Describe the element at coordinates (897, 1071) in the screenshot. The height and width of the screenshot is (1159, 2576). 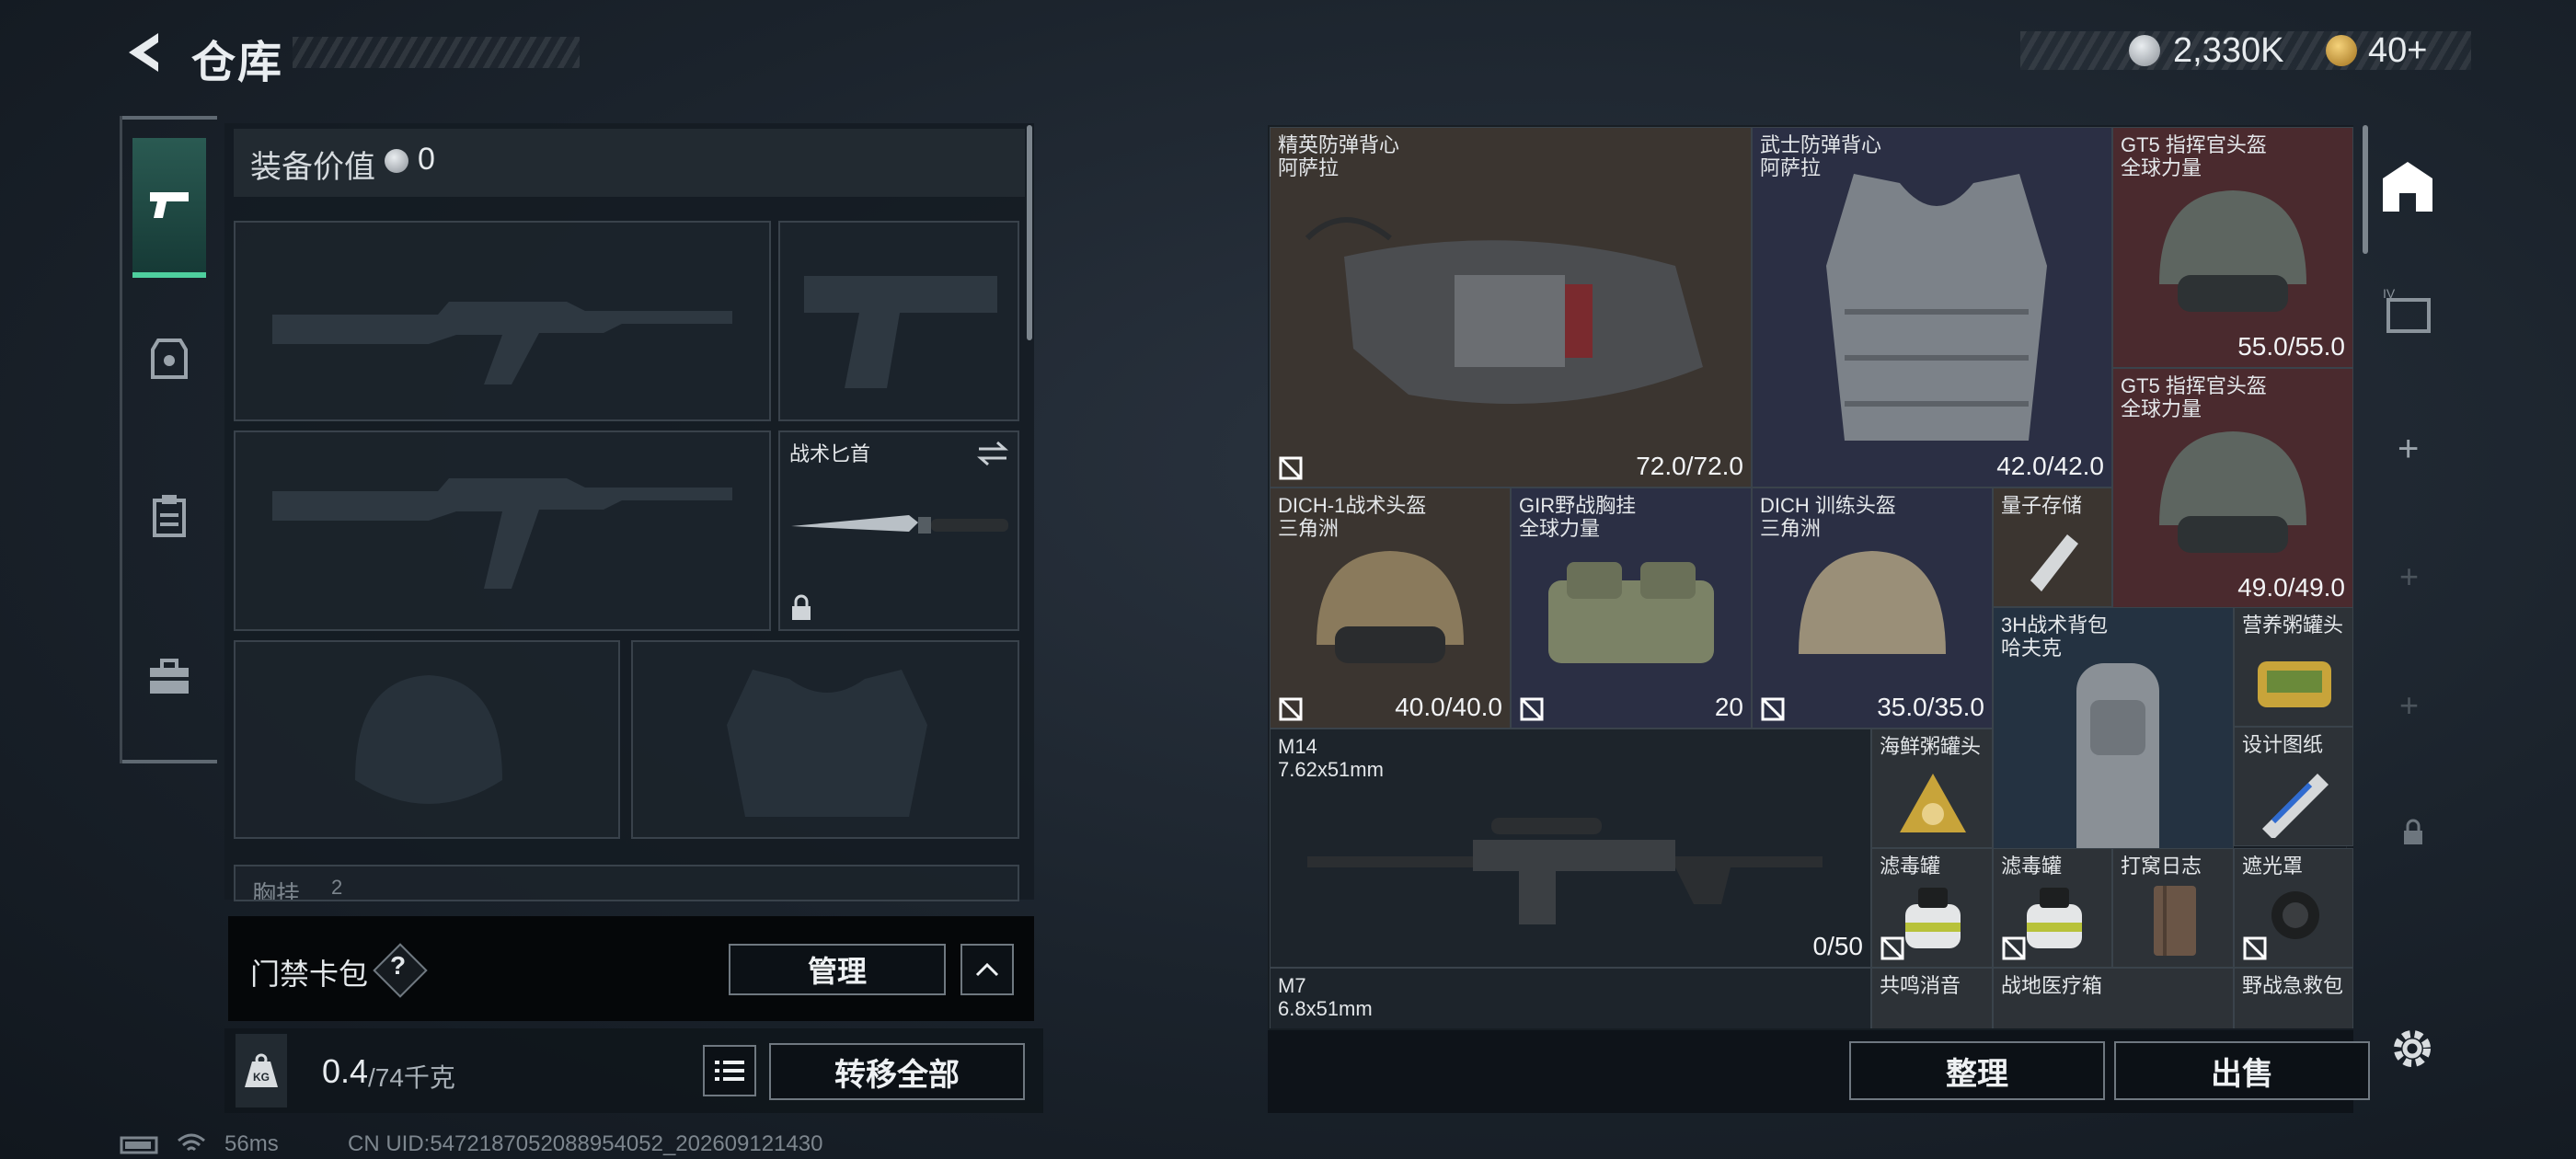
I see `transfer-all-button: 转移全部` at that location.